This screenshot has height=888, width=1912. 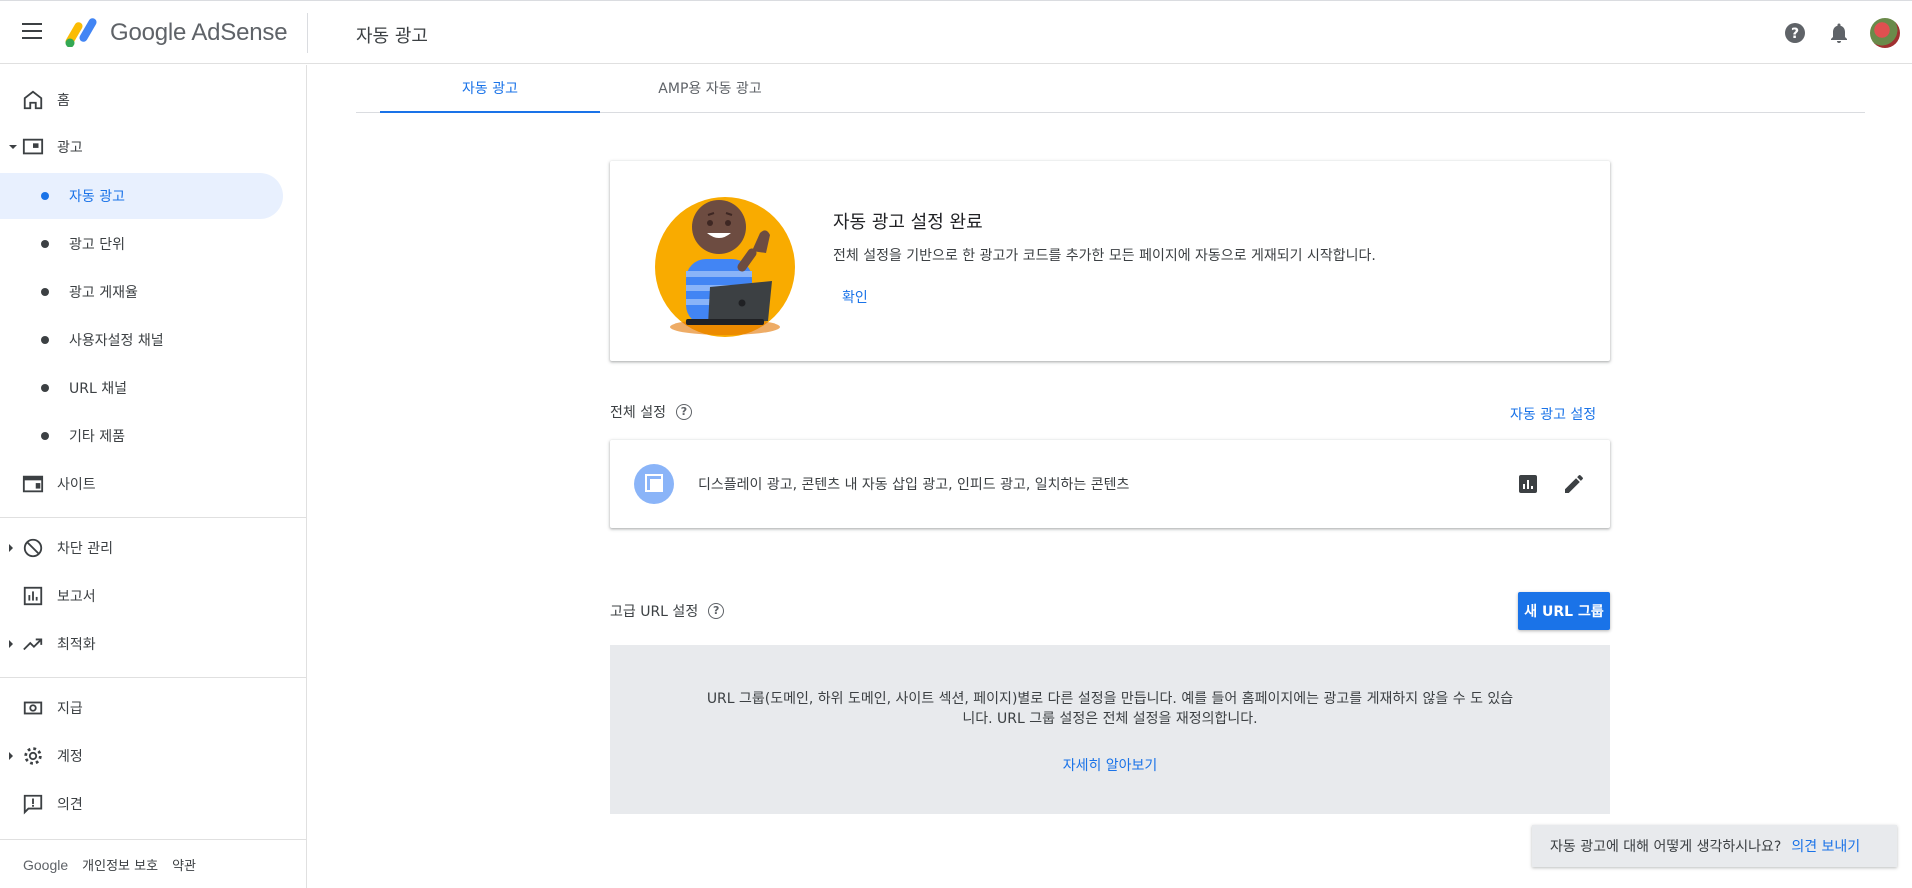 What do you see at coordinates (710, 89) in the screenshot?
I see `tab-amp-auto-ads: AMP용 자동 광고` at bounding box center [710, 89].